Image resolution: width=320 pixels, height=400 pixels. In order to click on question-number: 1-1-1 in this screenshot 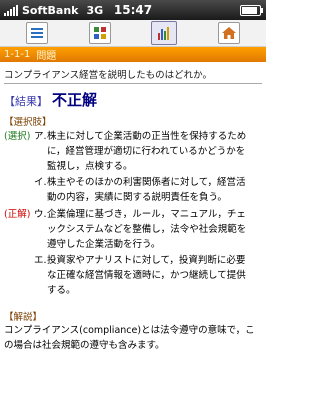, I will do `click(17, 54)`.